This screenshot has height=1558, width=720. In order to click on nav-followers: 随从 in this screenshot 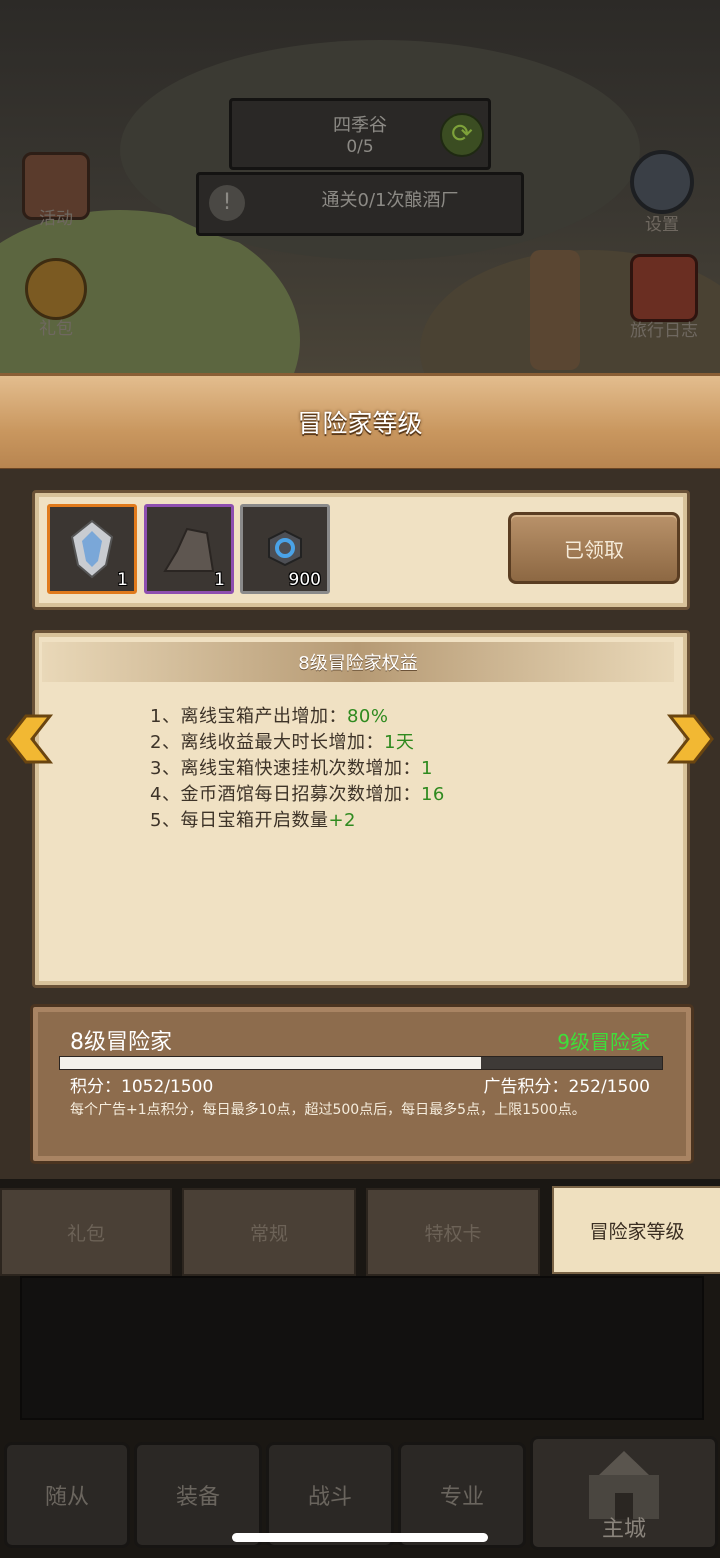, I will do `click(67, 1495)`.